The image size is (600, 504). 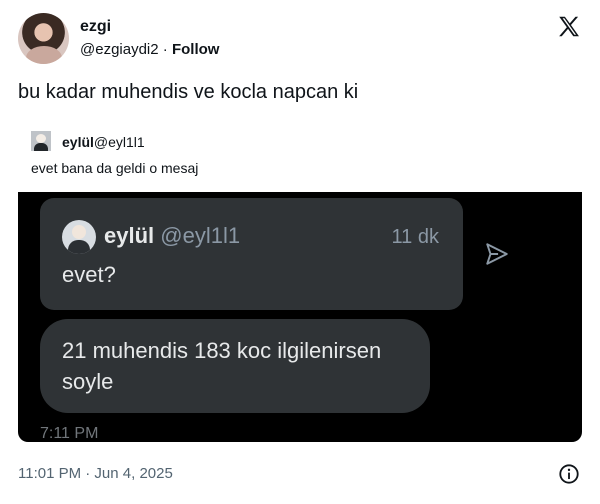 What do you see at coordinates (95, 27) in the screenshot?
I see `author-name: ezgi` at bounding box center [95, 27].